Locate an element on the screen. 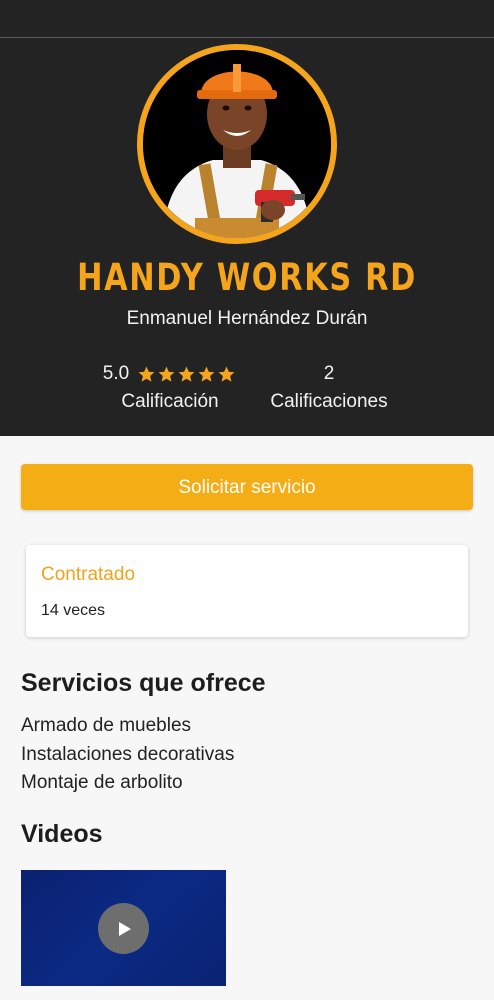  rating-label: Calificación is located at coordinates (170, 401).